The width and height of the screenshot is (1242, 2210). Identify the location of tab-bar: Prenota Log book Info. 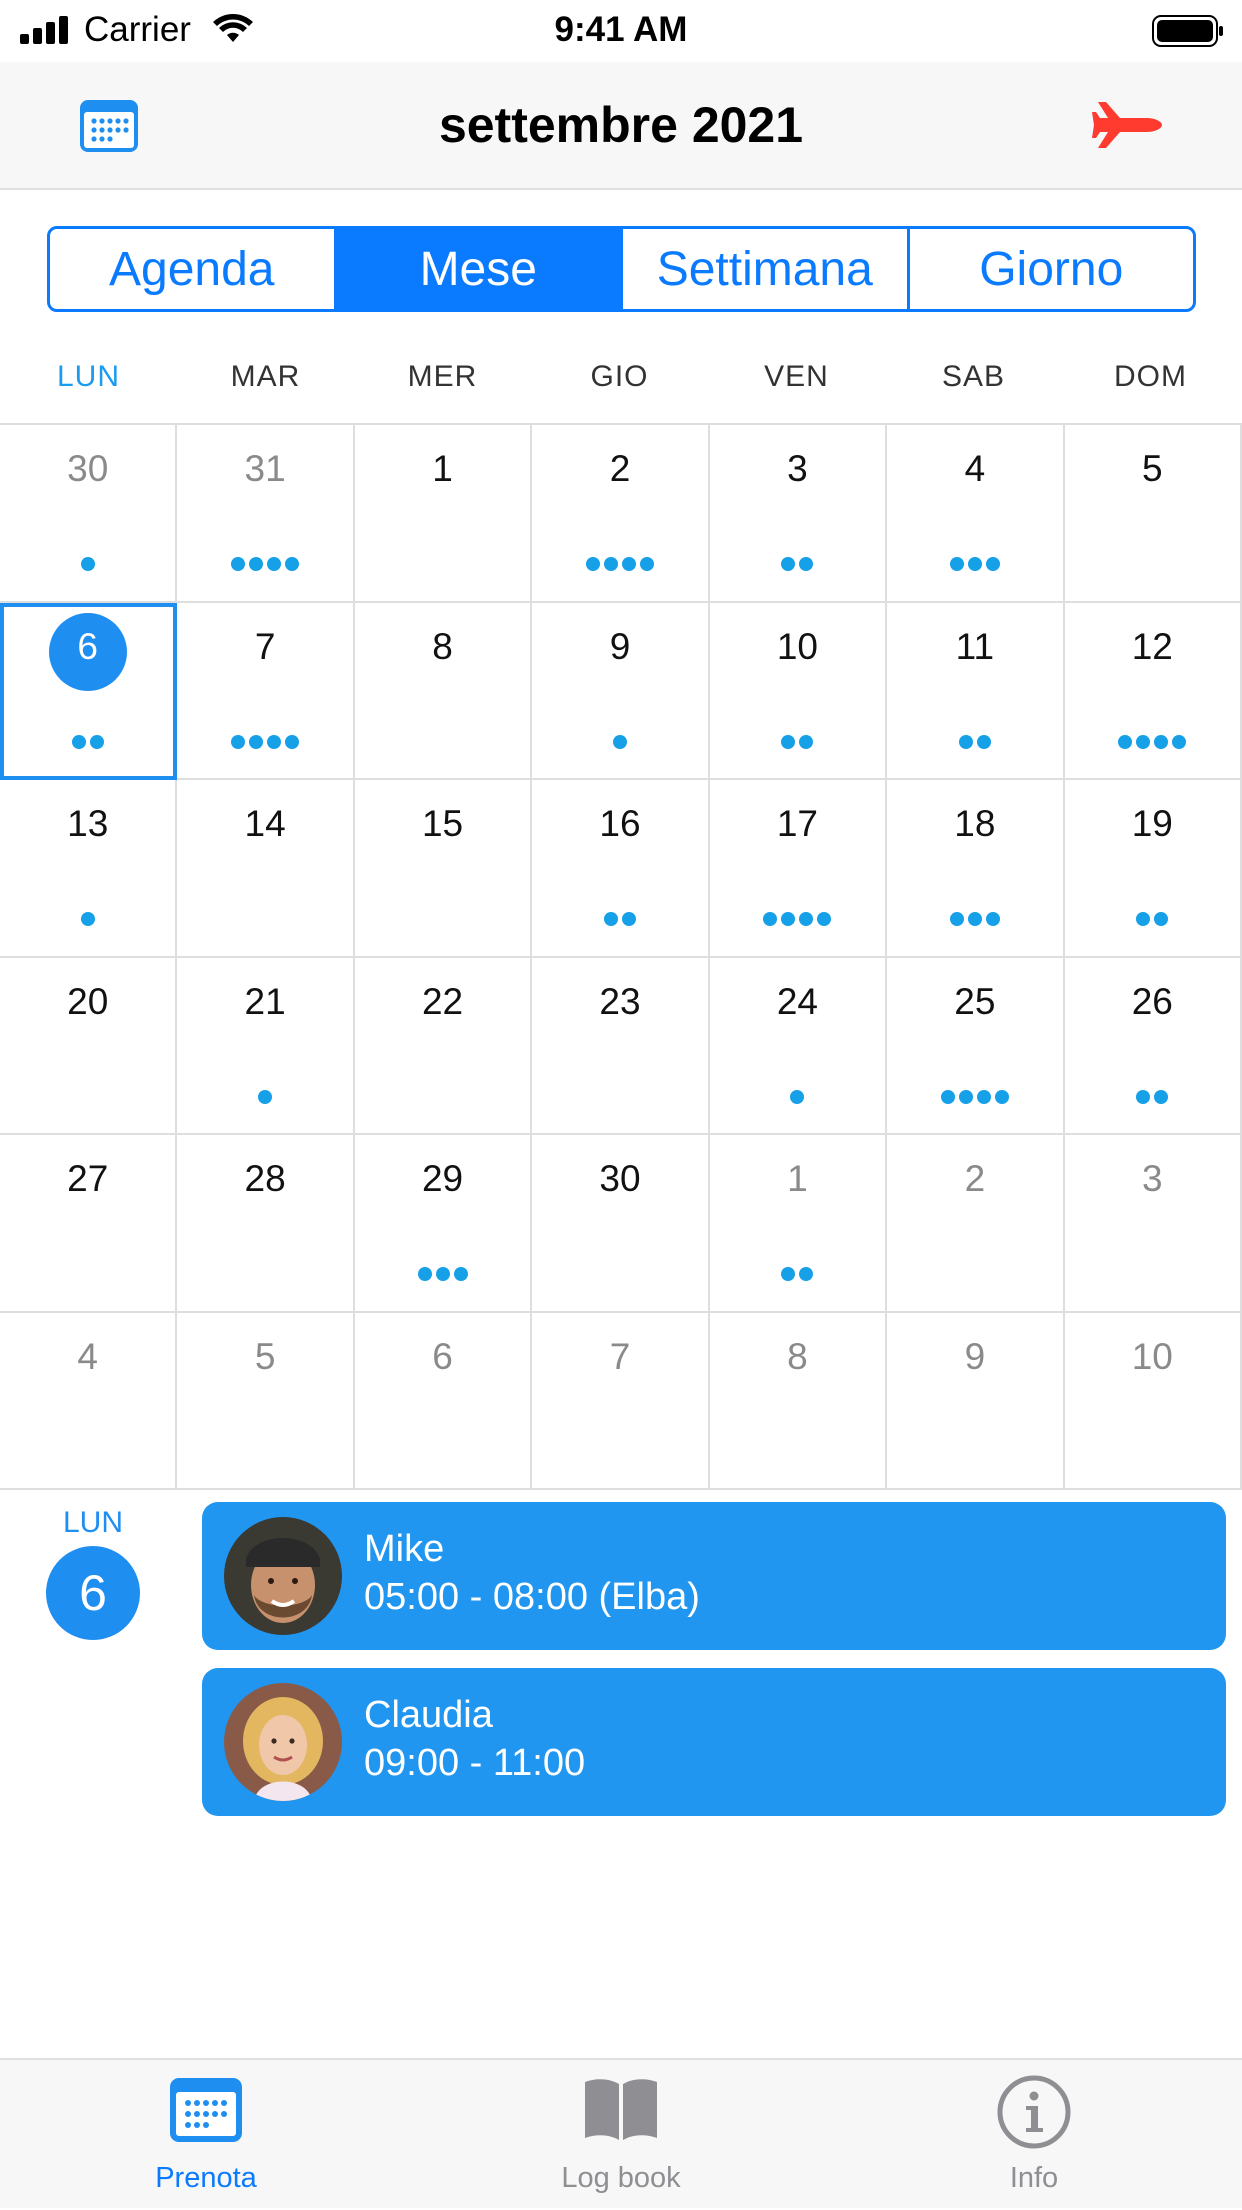
(621, 2133).